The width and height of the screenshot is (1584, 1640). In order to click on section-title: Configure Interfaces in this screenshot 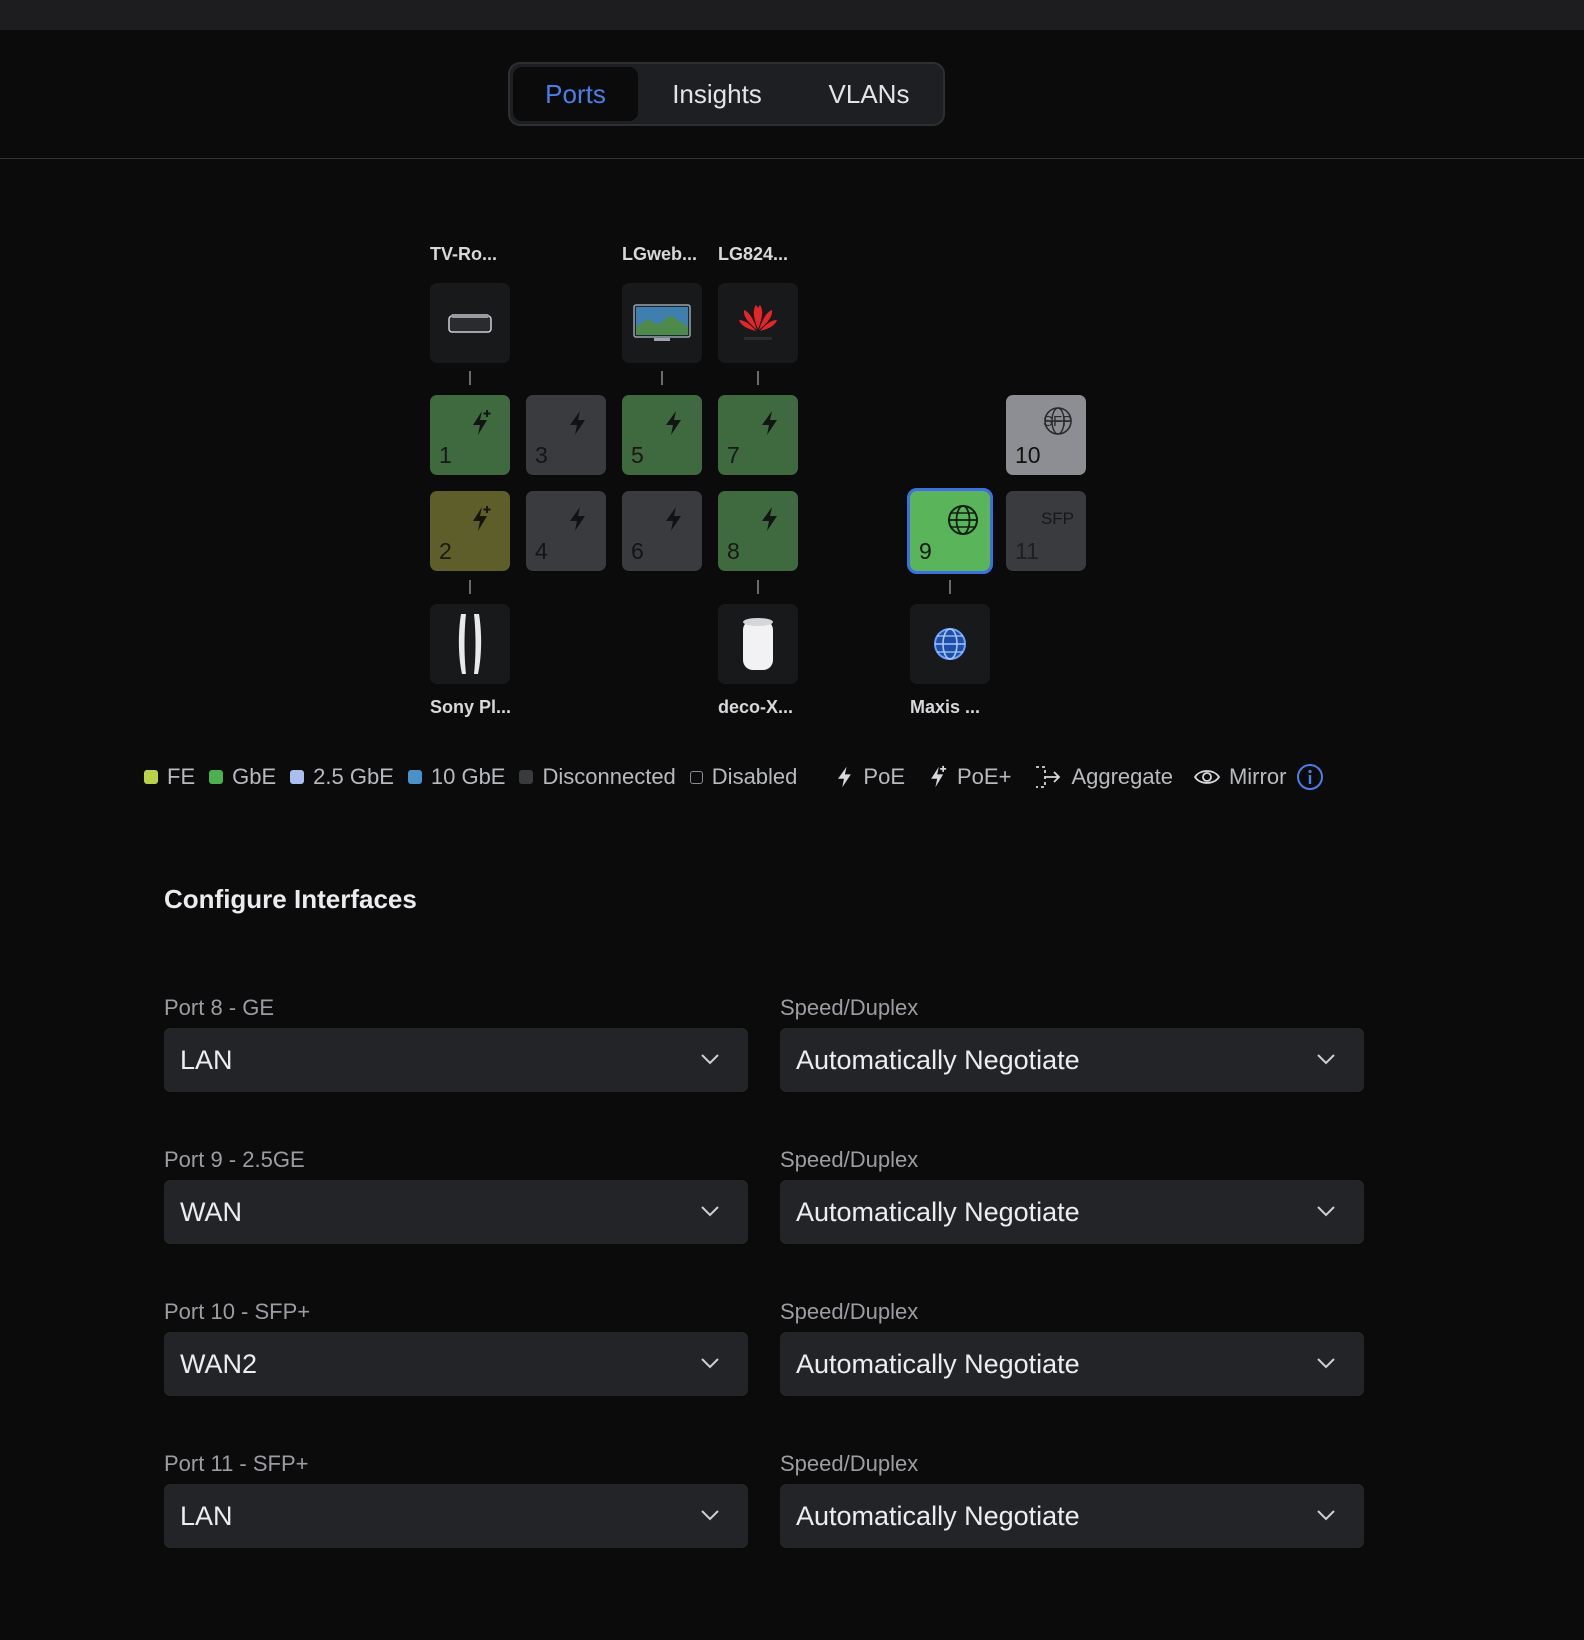, I will do `click(290, 899)`.